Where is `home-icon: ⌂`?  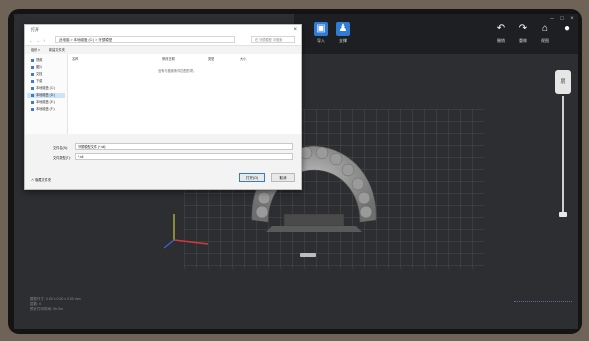 home-icon: ⌂ is located at coordinates (545, 28).